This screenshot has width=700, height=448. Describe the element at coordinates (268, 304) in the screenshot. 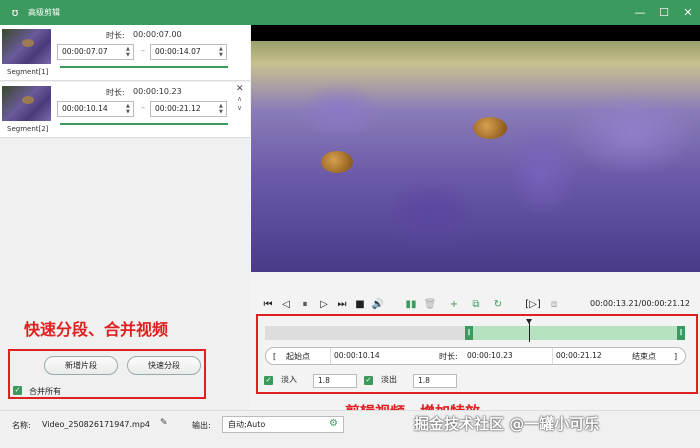

I see `skip-start-icon: ⏮` at that location.